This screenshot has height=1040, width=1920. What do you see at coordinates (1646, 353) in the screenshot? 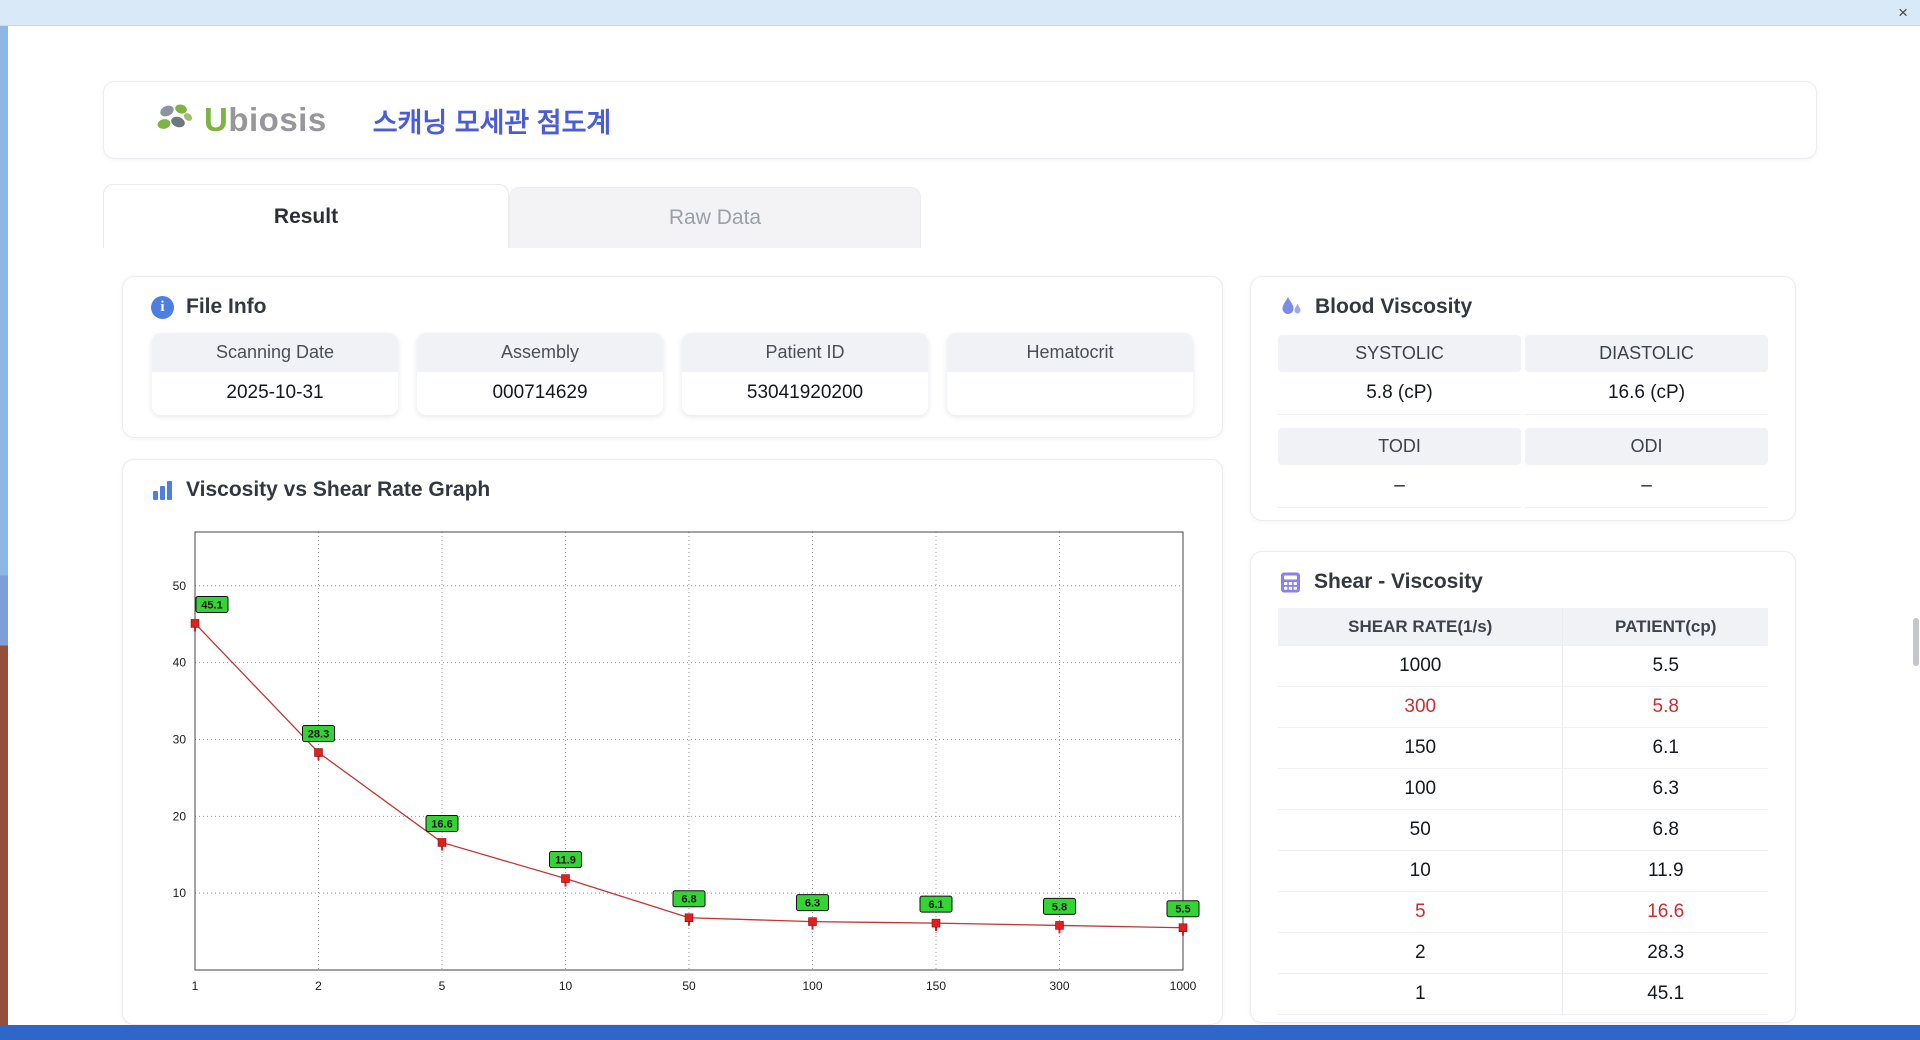
I see `diastolic-label: DIASTOLIC` at bounding box center [1646, 353].